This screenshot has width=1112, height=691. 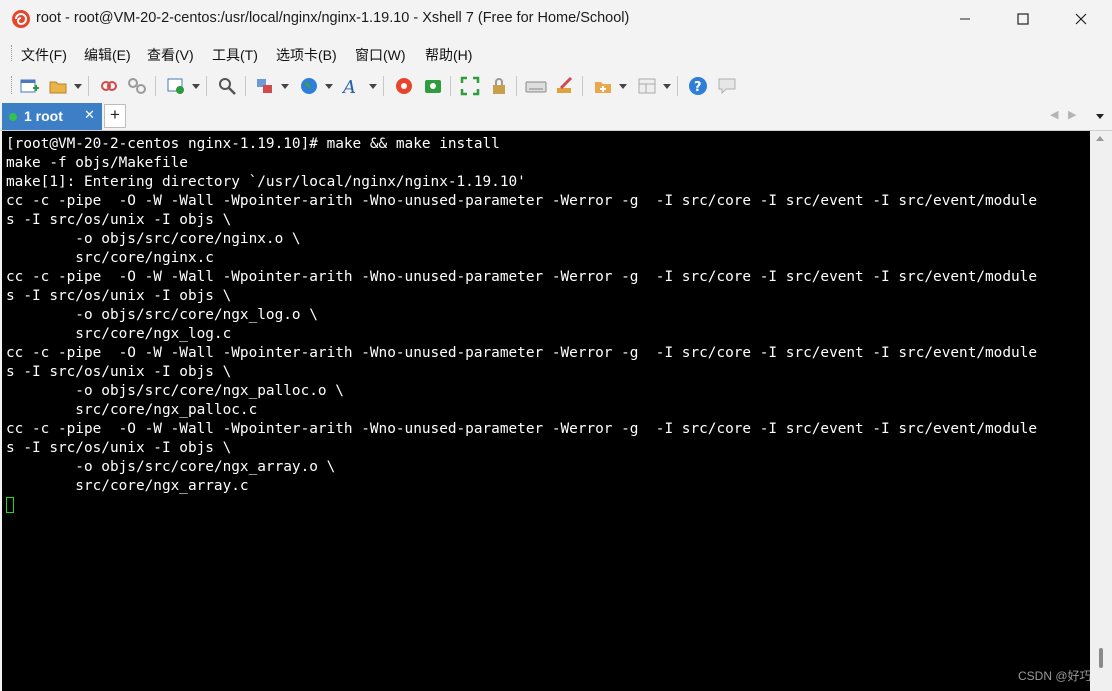 What do you see at coordinates (309, 86) in the screenshot?
I see `globe-icon` at bounding box center [309, 86].